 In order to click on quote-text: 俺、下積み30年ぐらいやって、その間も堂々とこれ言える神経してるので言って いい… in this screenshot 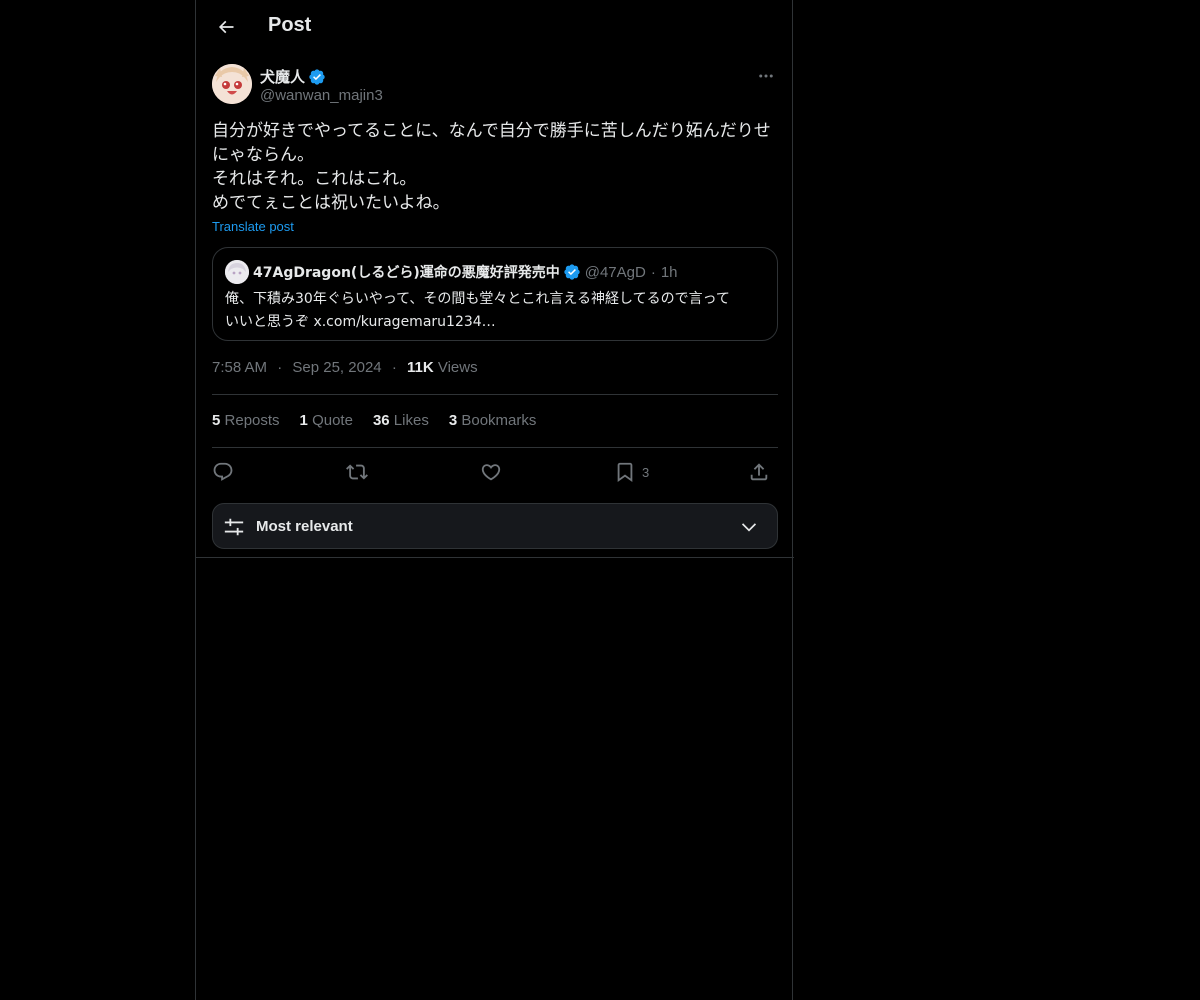, I will do `click(497, 311)`.